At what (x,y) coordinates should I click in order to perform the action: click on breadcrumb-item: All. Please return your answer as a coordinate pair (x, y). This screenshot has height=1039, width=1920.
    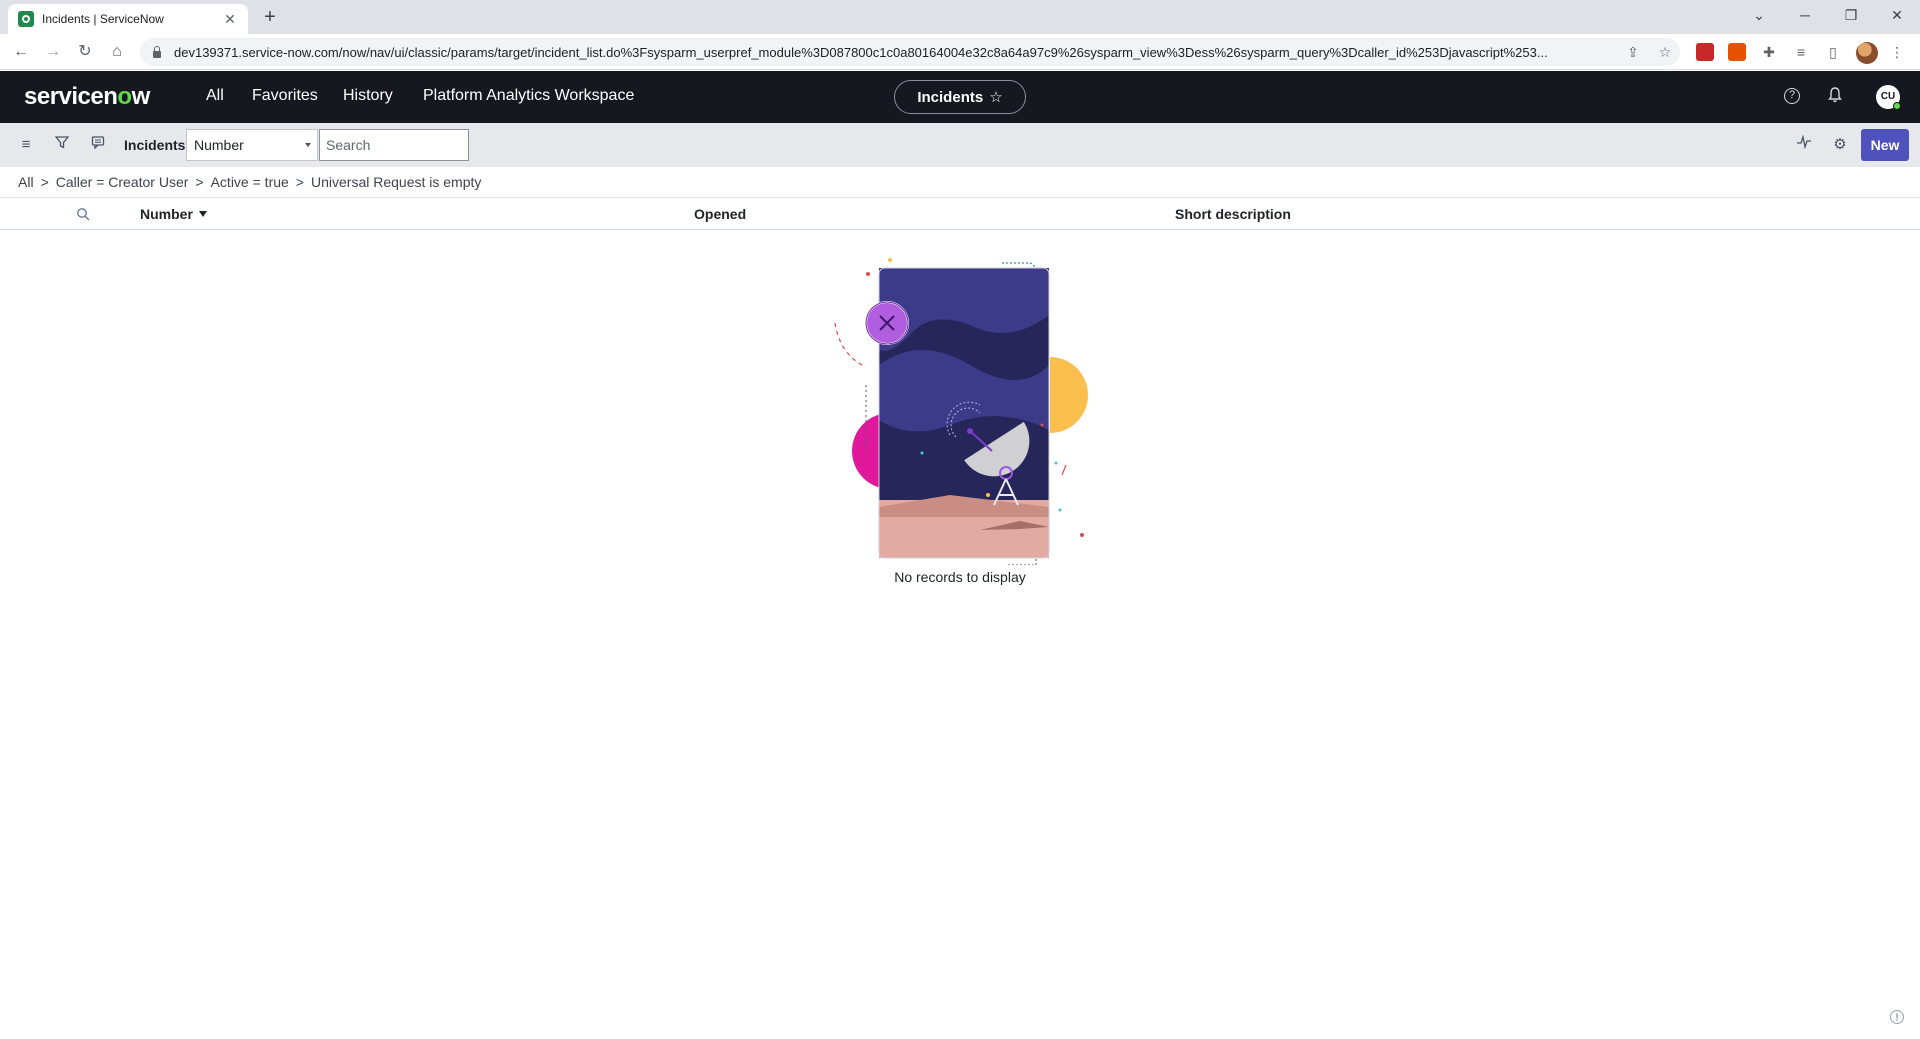
    Looking at the image, I should click on (26, 182).